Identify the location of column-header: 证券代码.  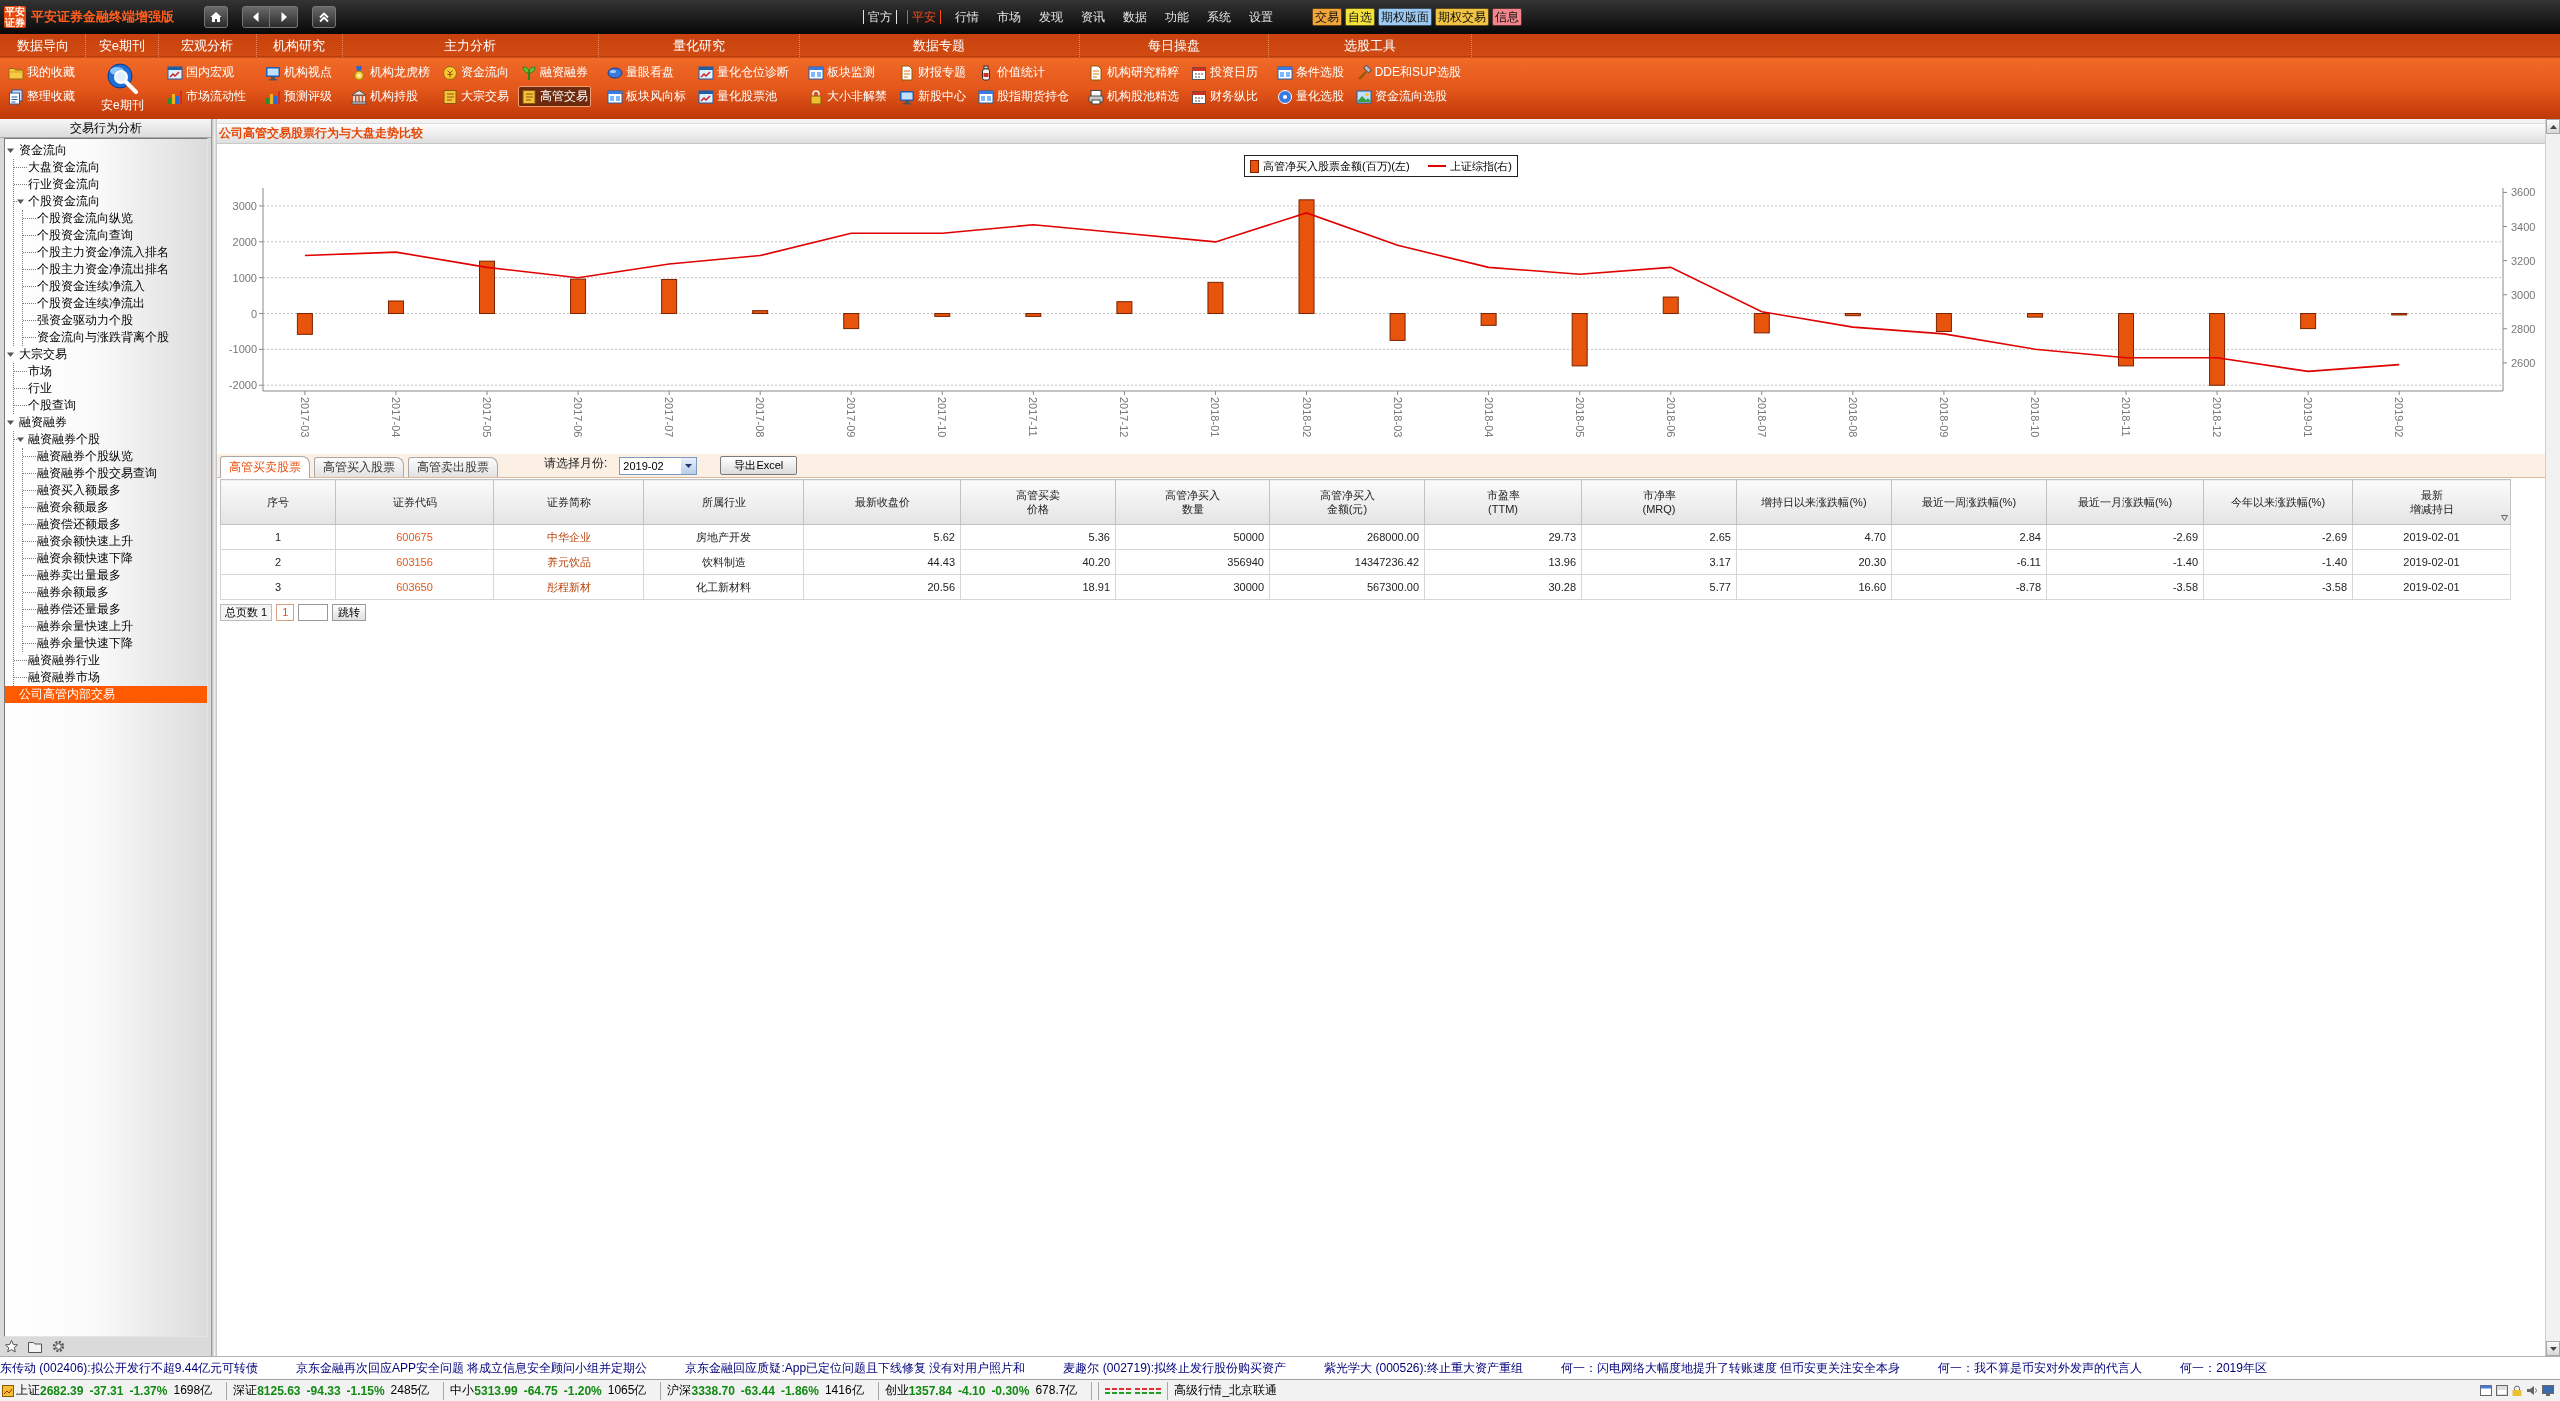
(414, 502).